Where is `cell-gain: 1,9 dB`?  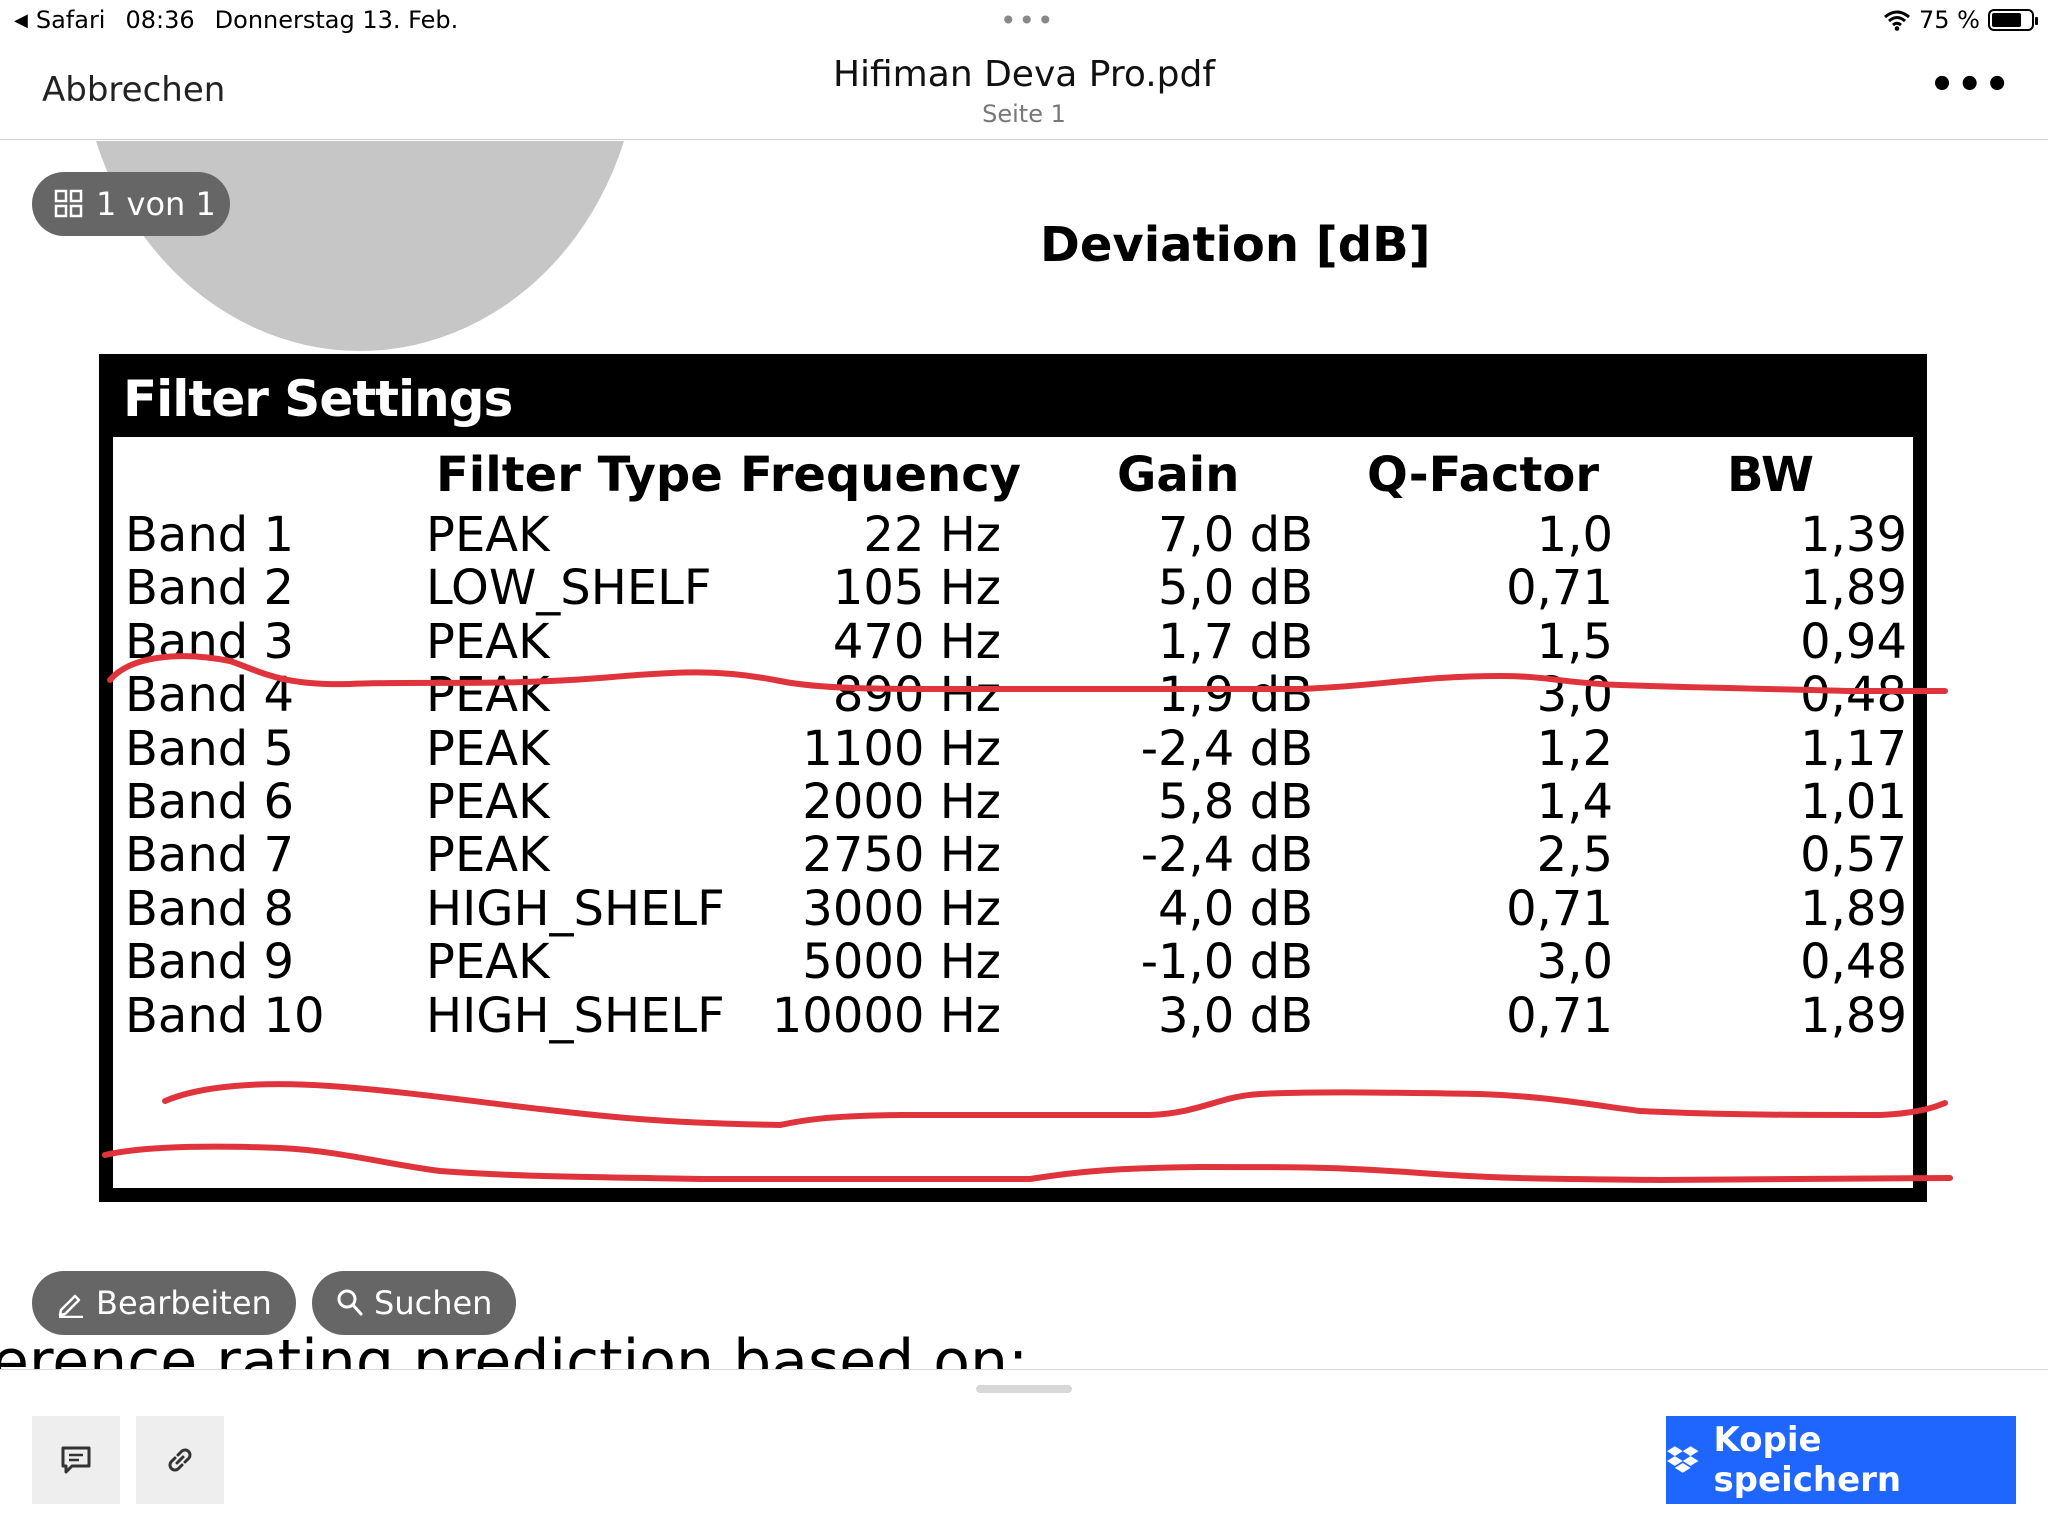
cell-gain: 1,9 dB is located at coordinates (1235, 695).